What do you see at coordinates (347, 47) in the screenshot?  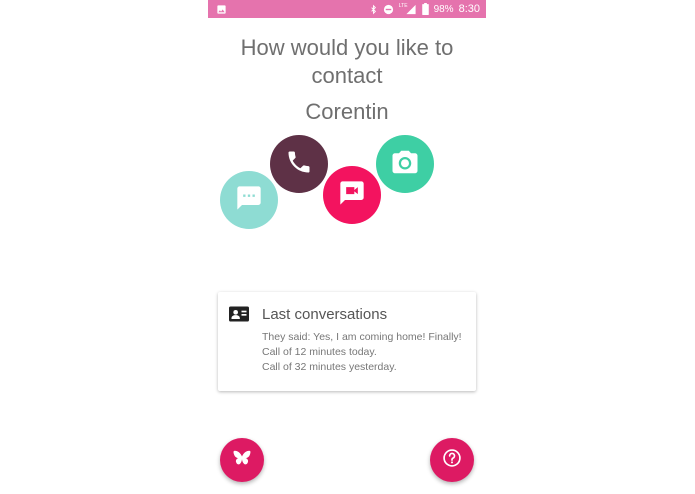 I see `headline-line1: How would you like to` at bounding box center [347, 47].